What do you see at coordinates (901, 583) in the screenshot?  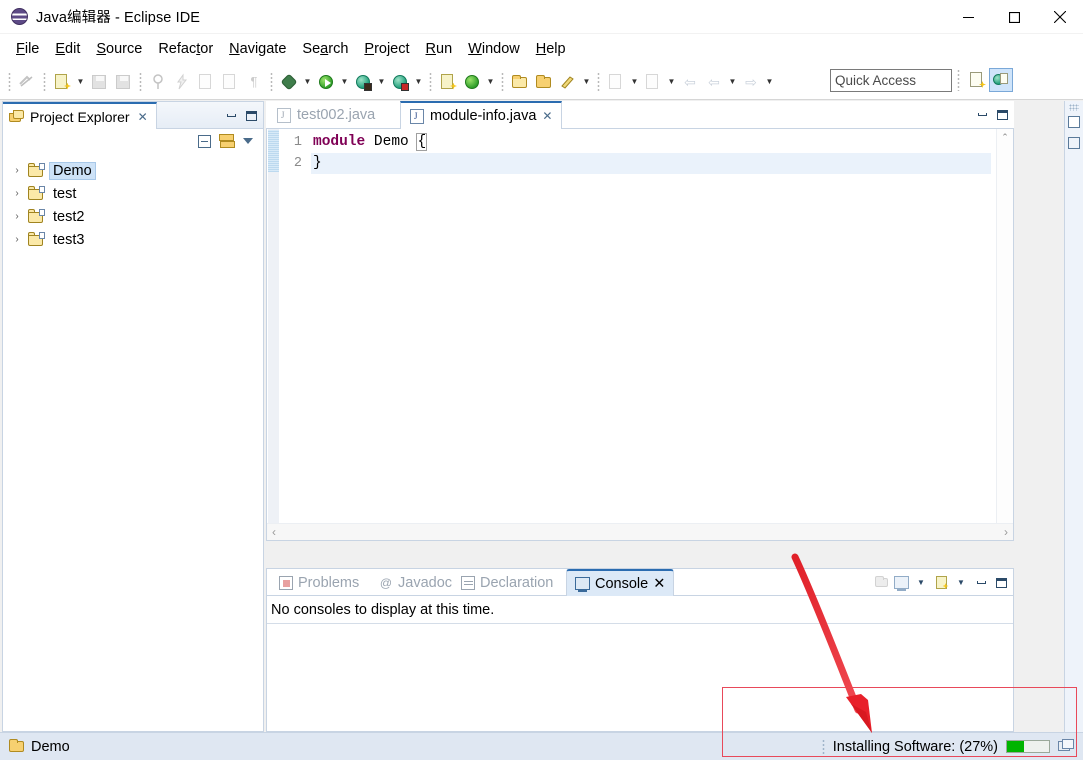 I see `display-selected-console-icon` at bounding box center [901, 583].